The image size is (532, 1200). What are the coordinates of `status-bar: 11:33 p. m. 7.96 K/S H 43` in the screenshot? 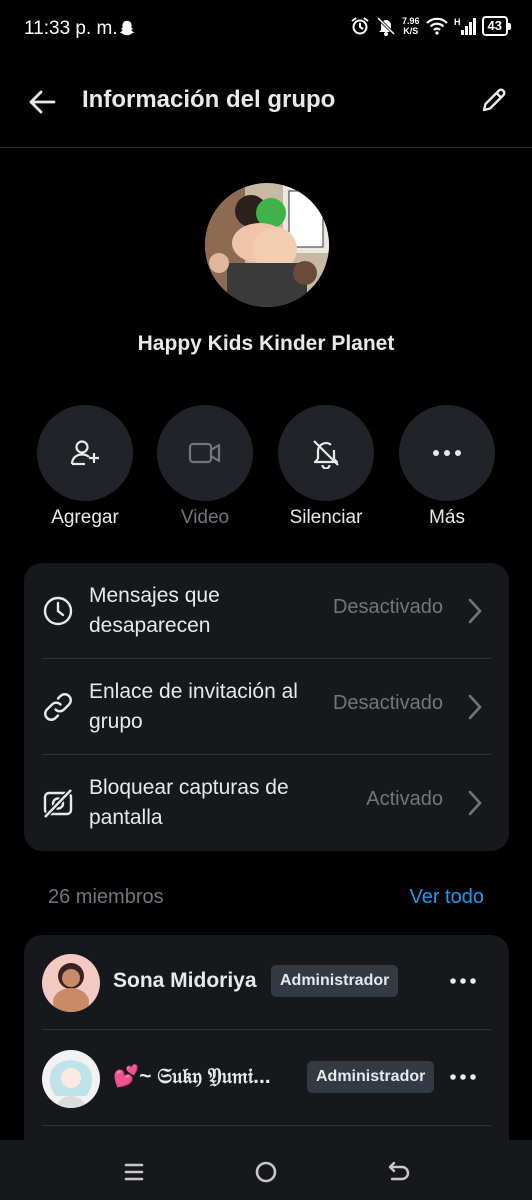 It's located at (266, 29).